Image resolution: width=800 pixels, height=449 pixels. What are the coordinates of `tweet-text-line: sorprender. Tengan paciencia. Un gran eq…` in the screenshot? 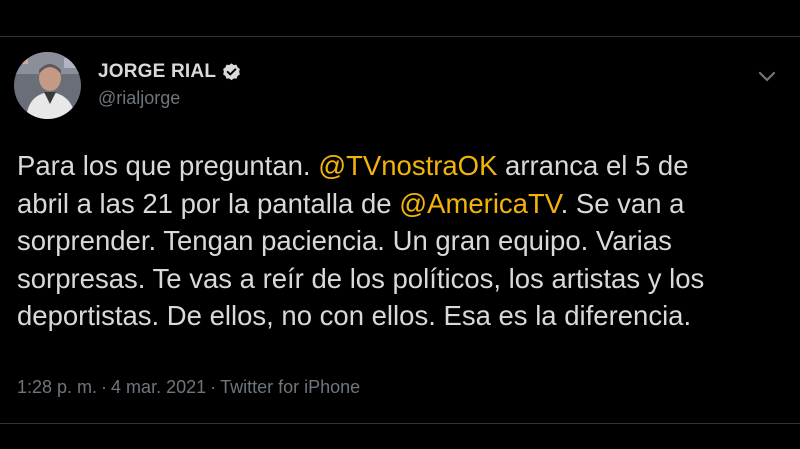 It's located at (404, 241).